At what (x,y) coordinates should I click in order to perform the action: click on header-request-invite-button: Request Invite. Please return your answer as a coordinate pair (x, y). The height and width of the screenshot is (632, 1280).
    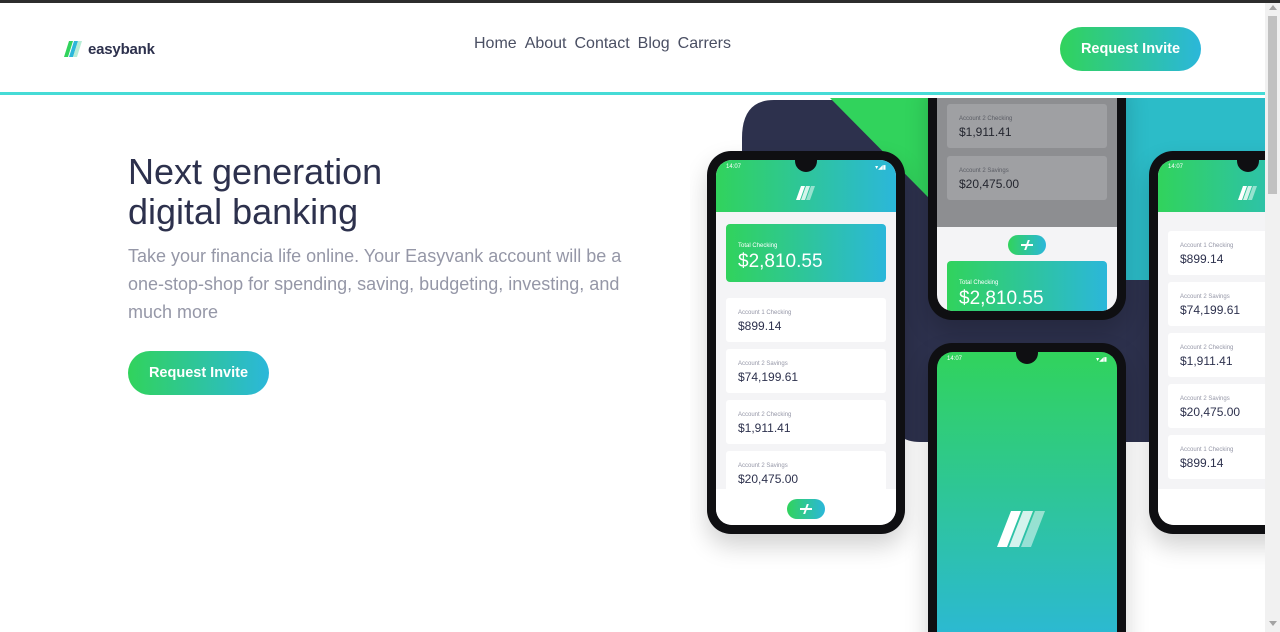
    Looking at the image, I should click on (1130, 49).